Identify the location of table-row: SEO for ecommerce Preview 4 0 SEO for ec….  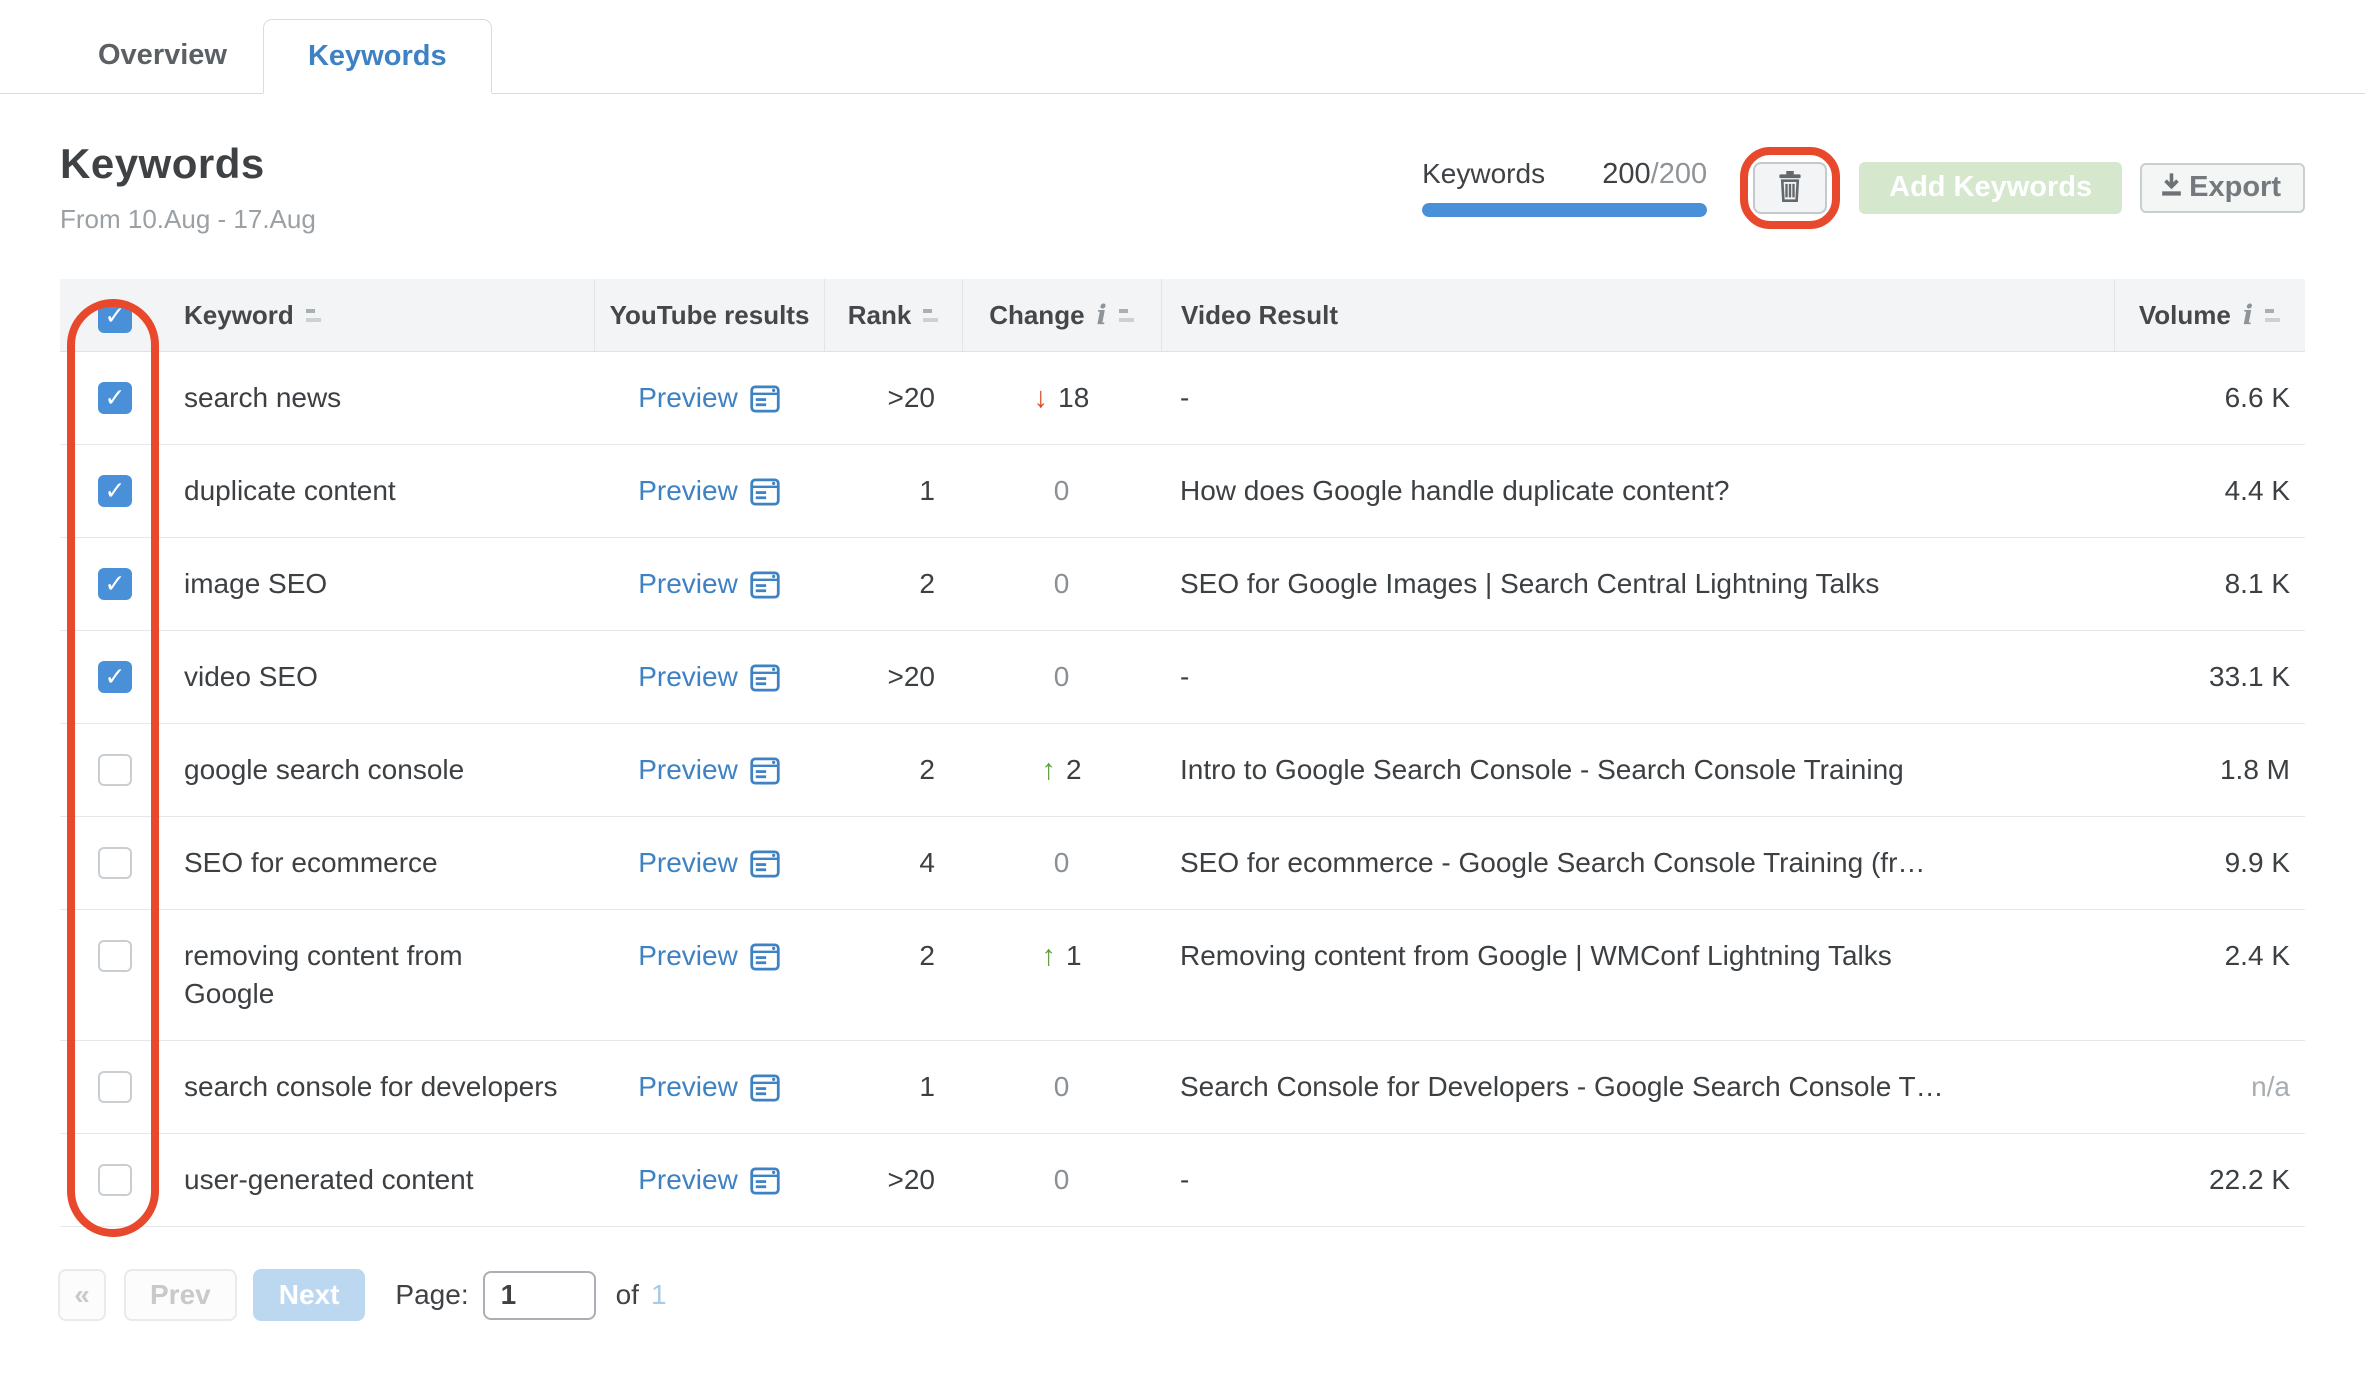
(1182, 863).